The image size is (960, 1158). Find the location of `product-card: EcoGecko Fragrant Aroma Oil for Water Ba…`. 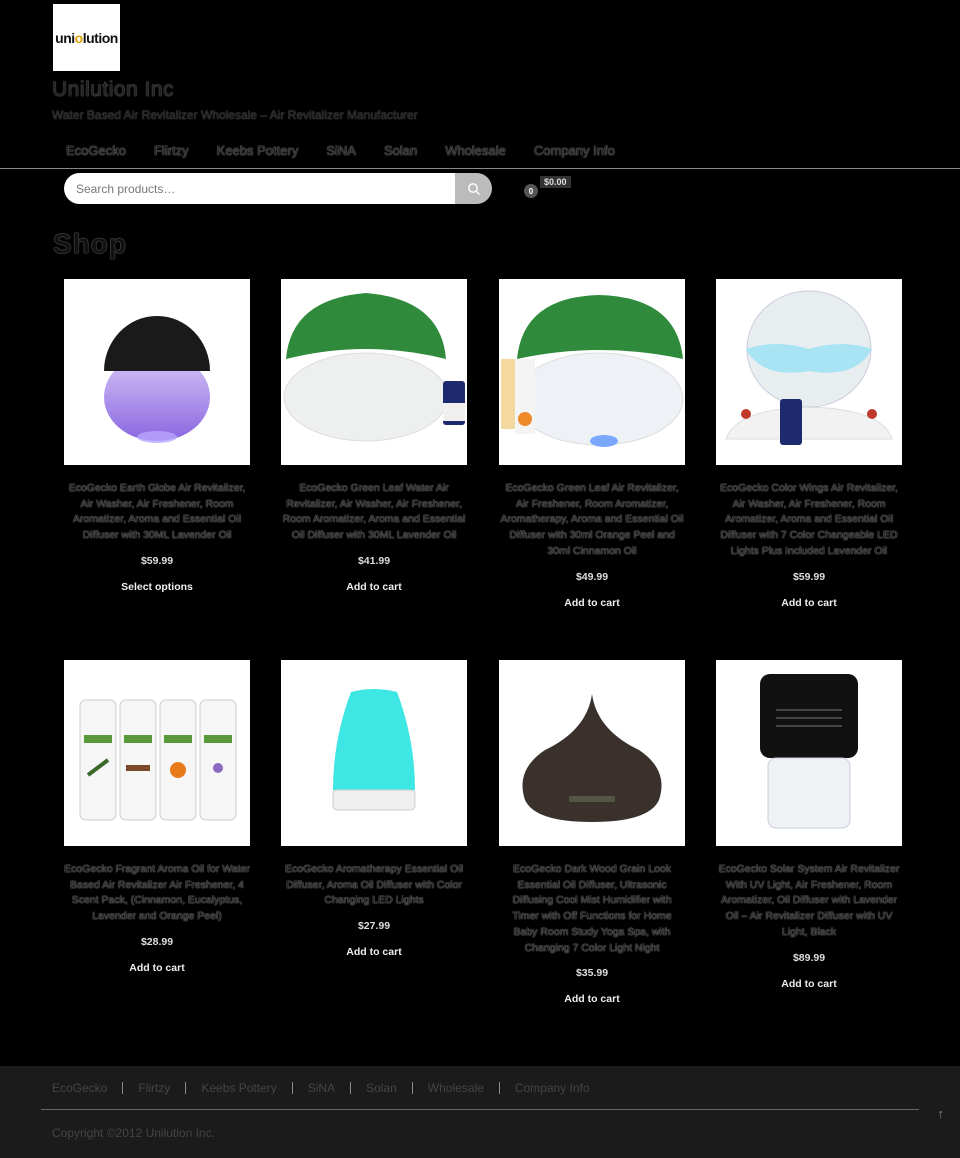

product-card: EcoGecko Fragrant Aroma Oil for Water Ba… is located at coordinates (157, 817).